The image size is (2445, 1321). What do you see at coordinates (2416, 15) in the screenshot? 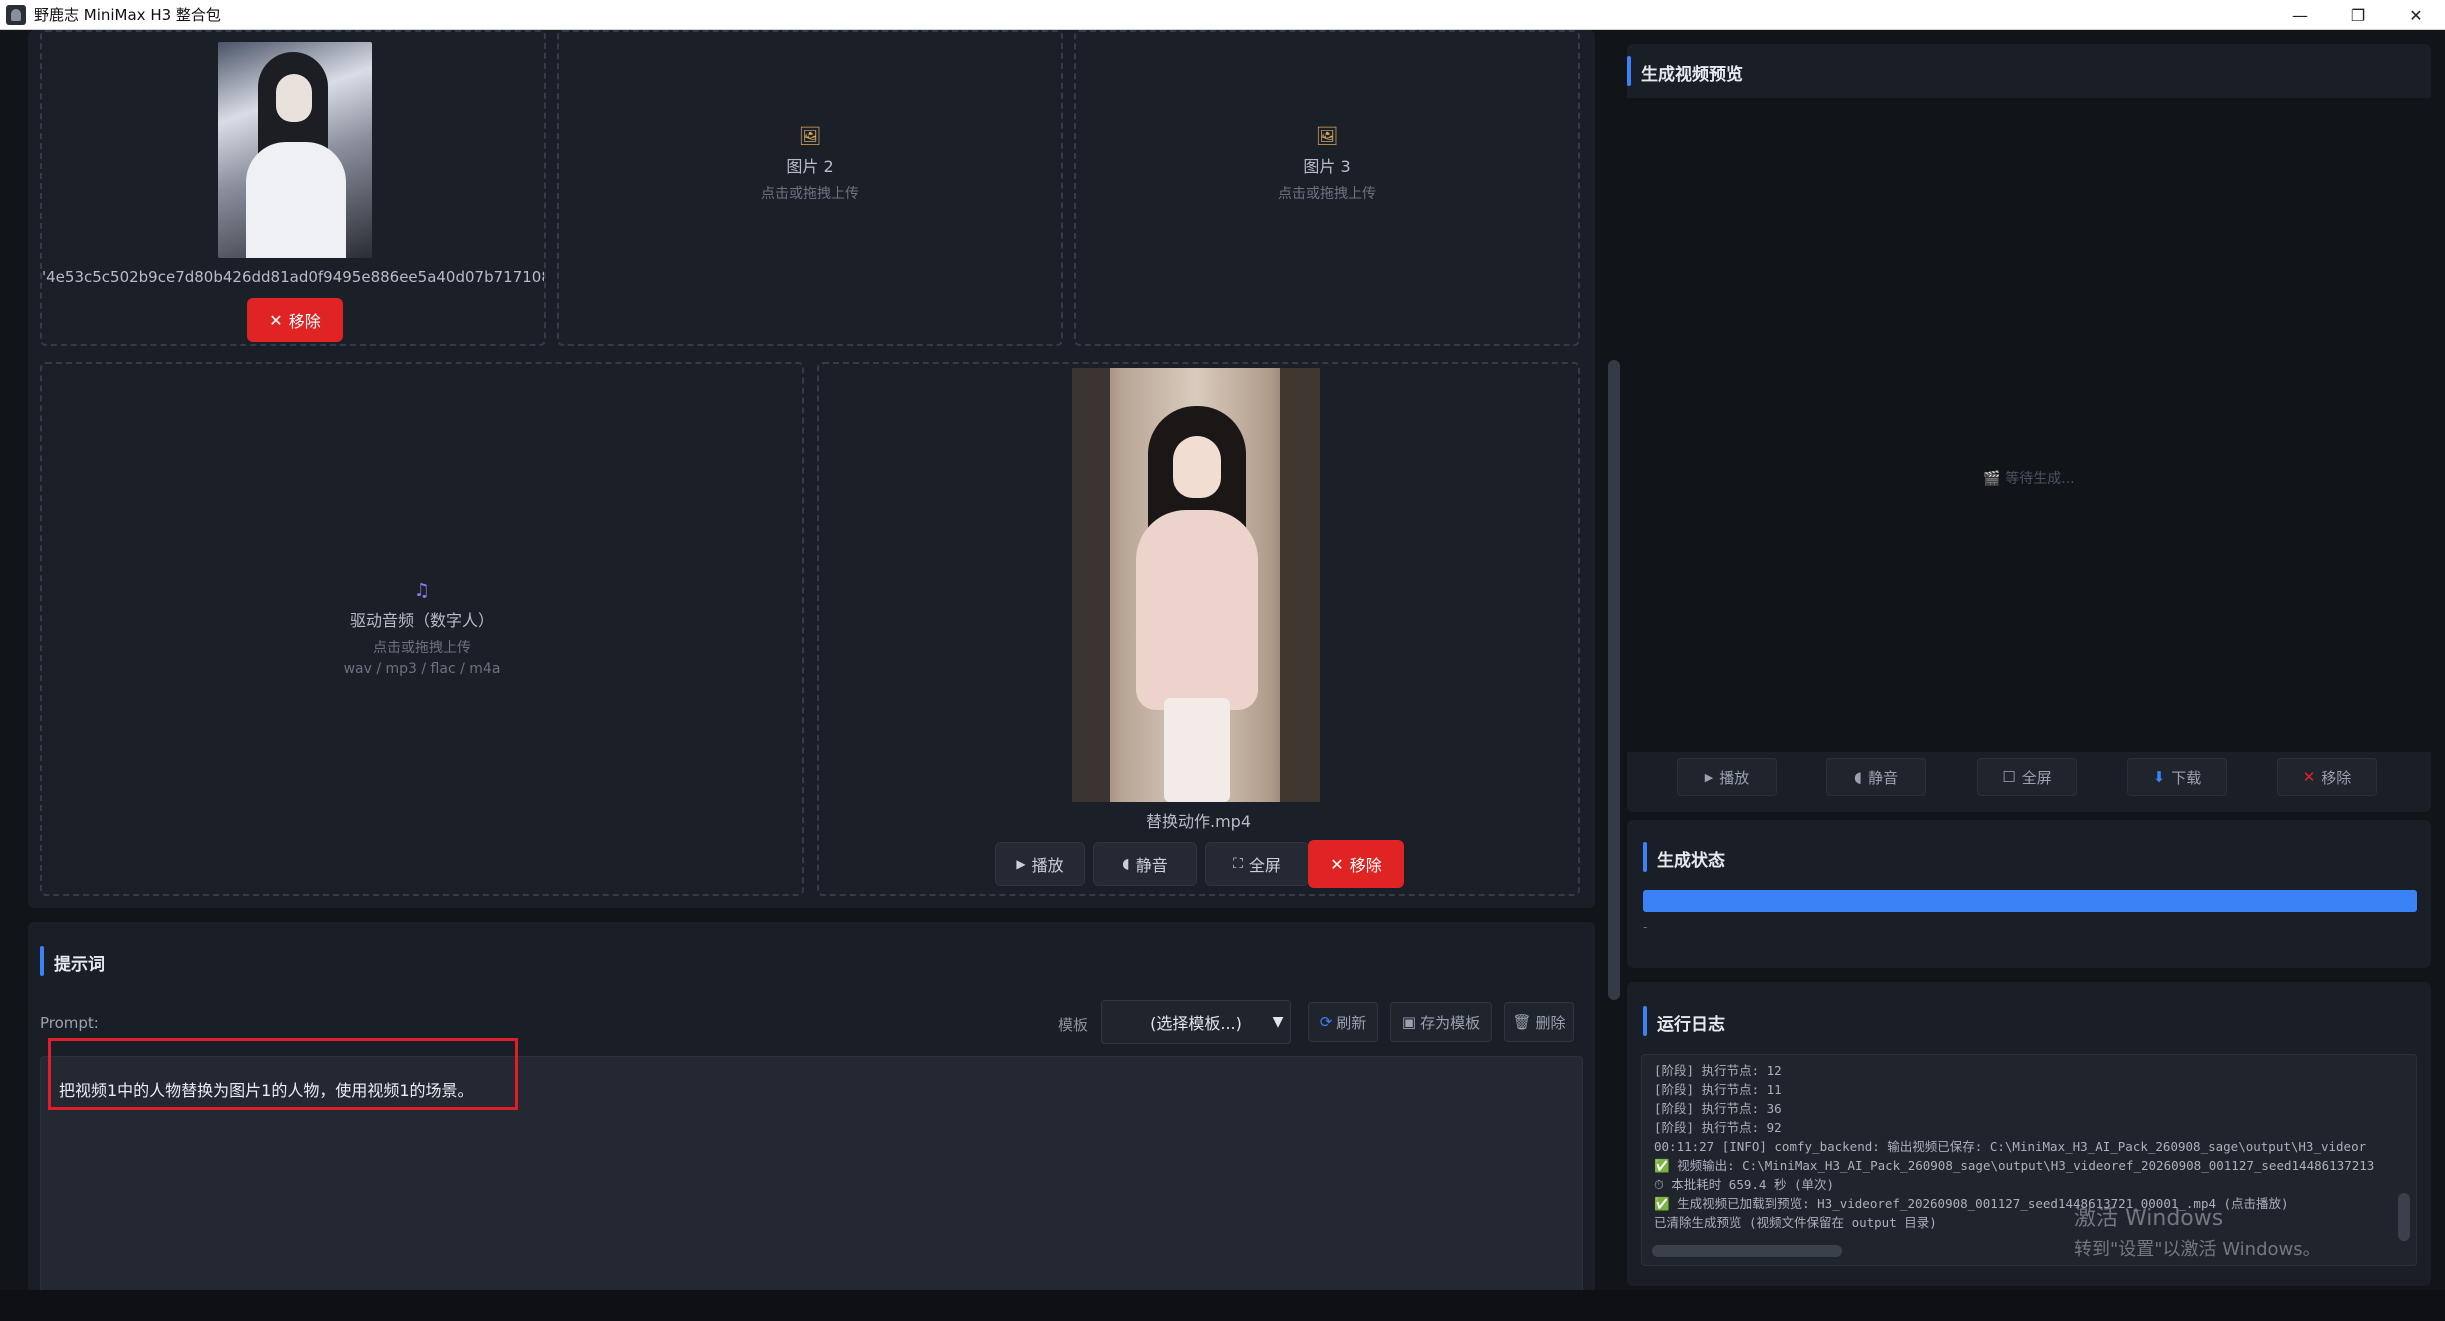
I see `close-button: ✕` at bounding box center [2416, 15].